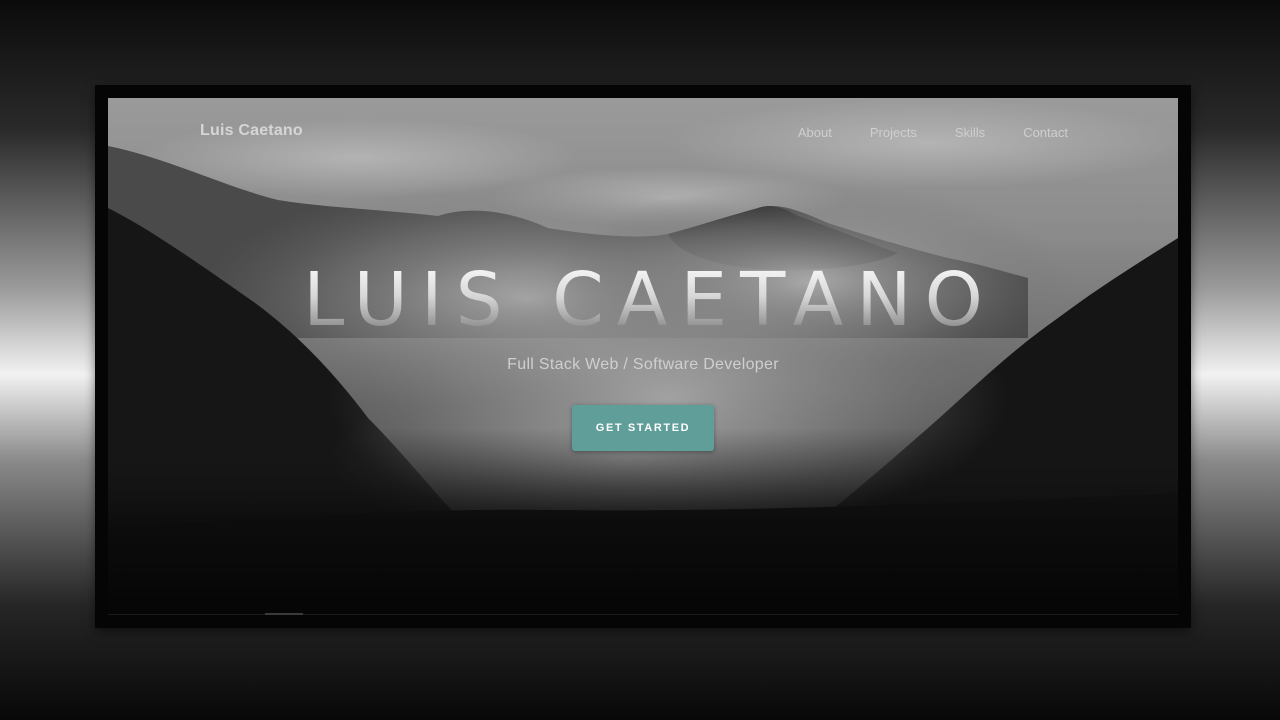  I want to click on scroll-indicator, so click(284, 614).